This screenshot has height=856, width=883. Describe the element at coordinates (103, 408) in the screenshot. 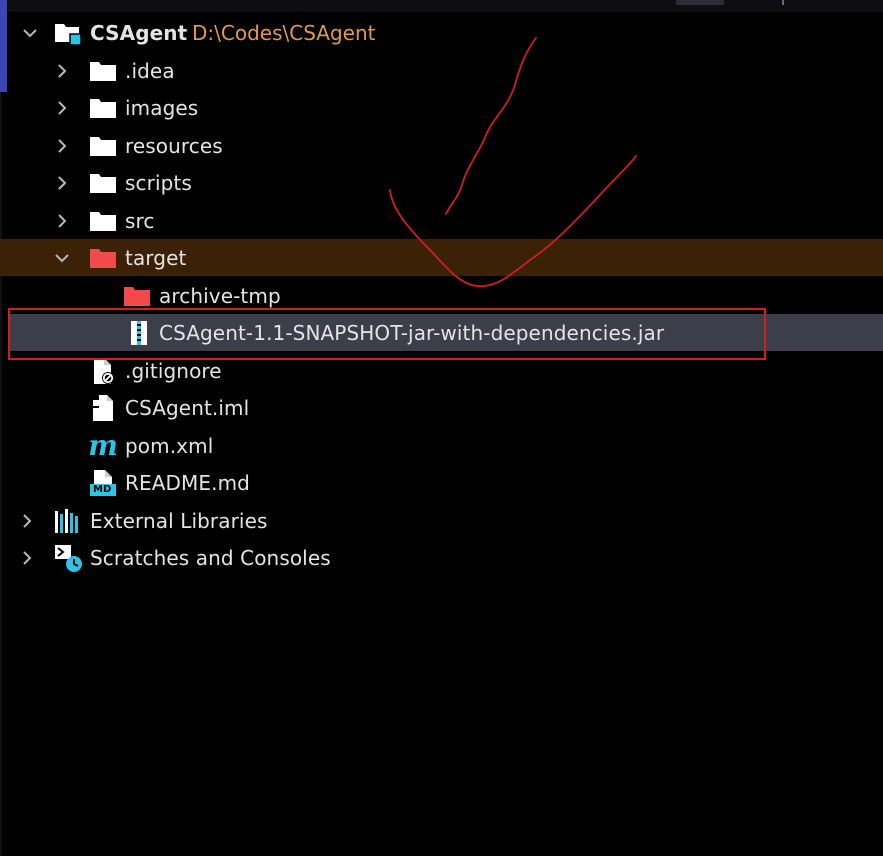

I see `module-file-icon` at that location.